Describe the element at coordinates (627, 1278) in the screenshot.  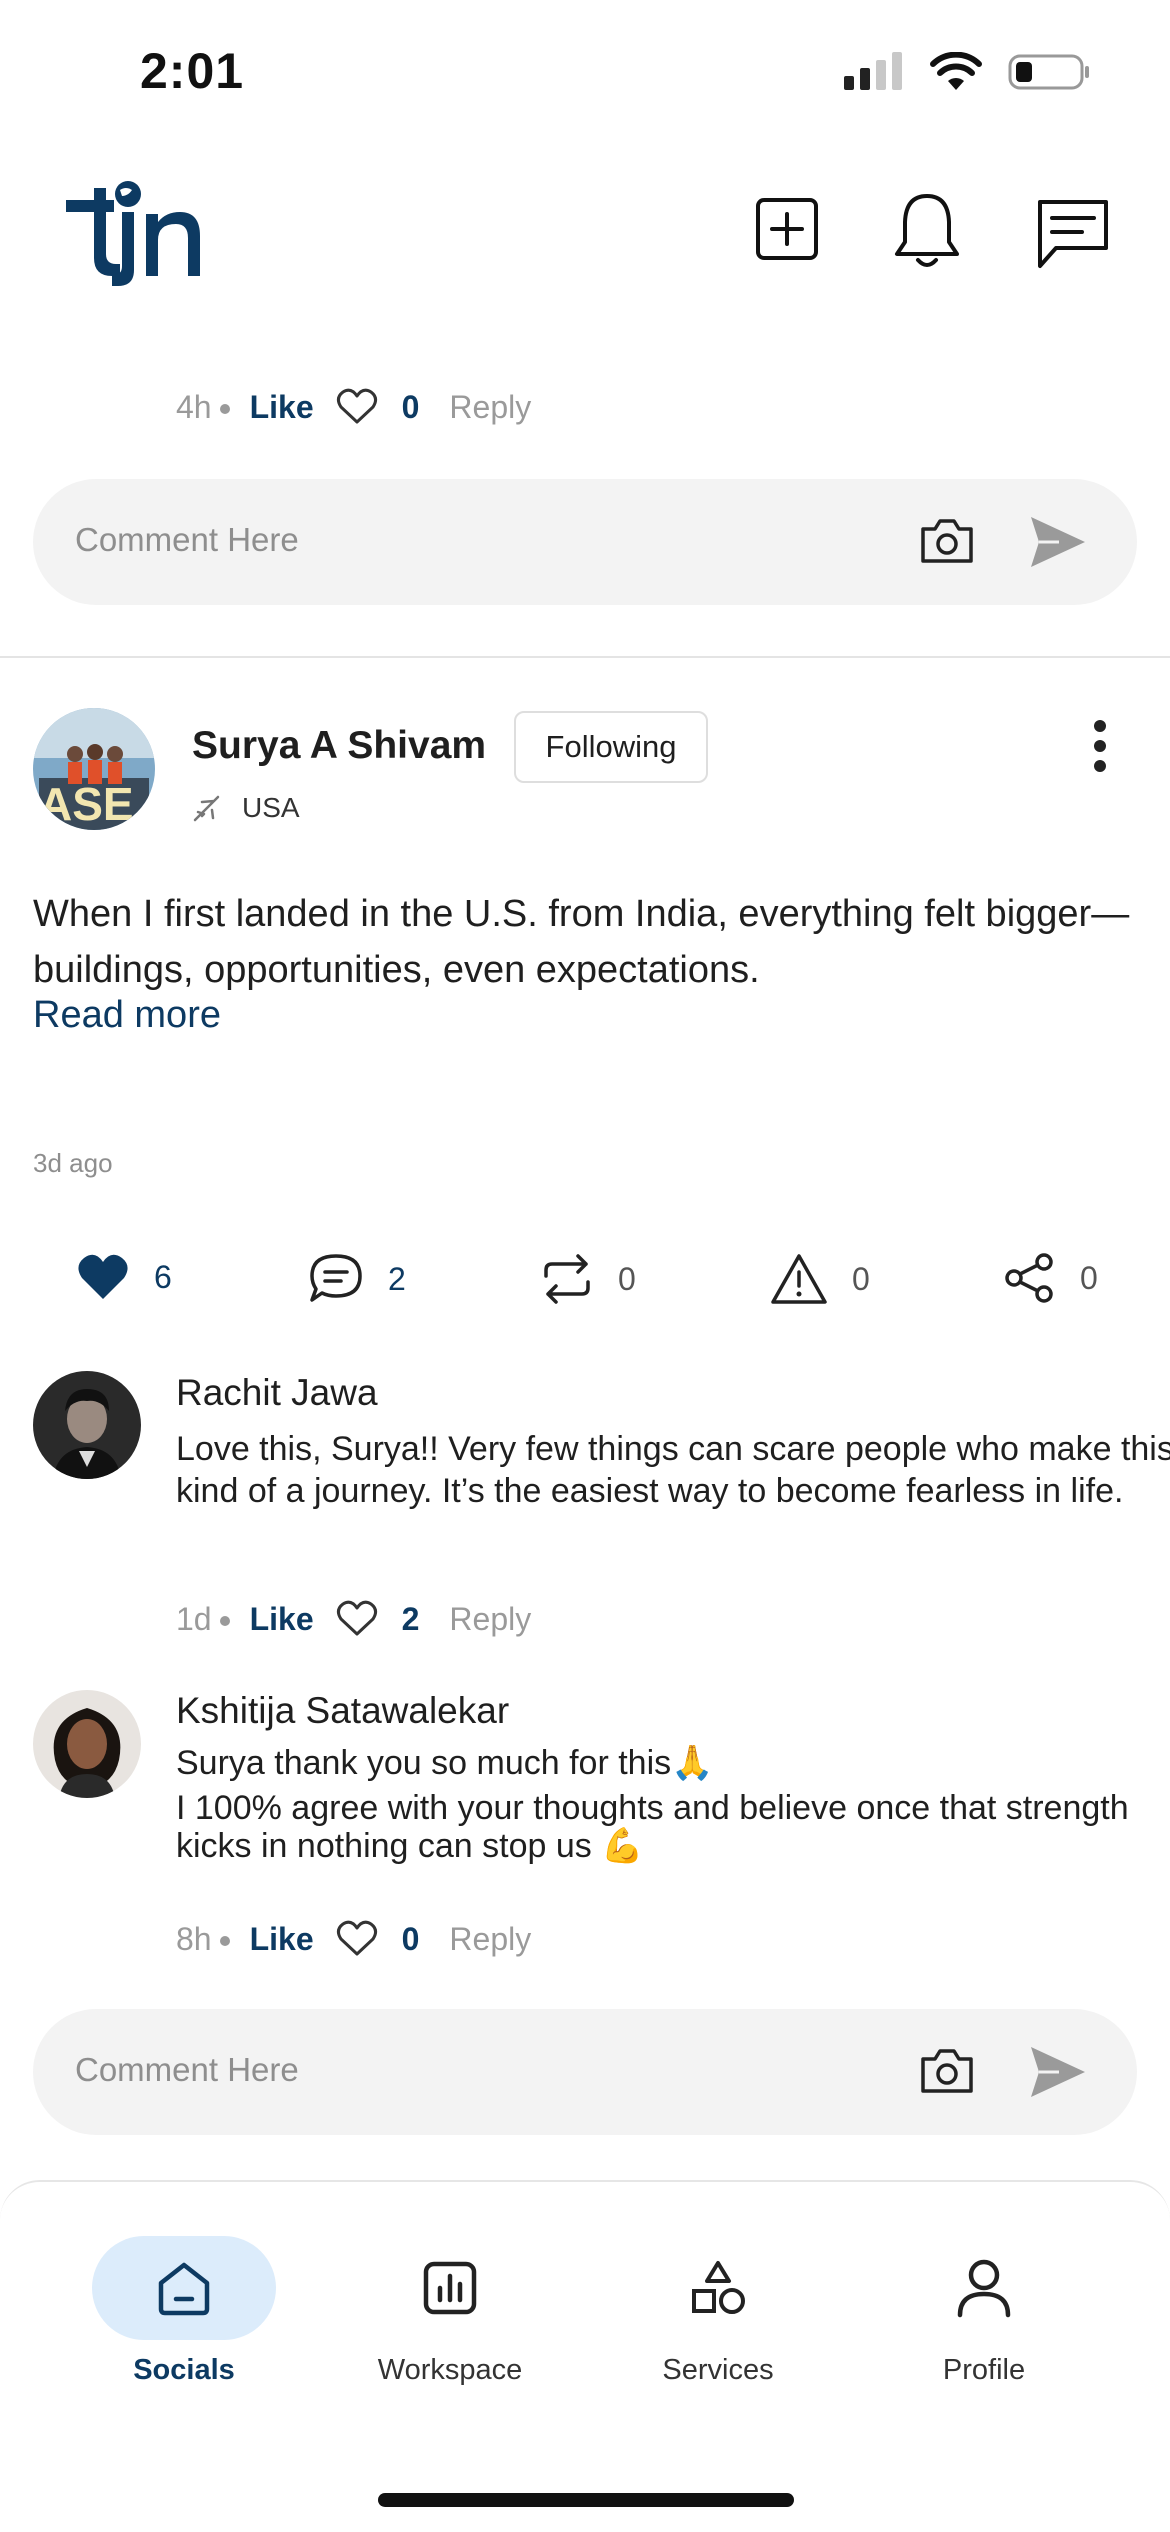
I see `reposts-count: 0` at that location.